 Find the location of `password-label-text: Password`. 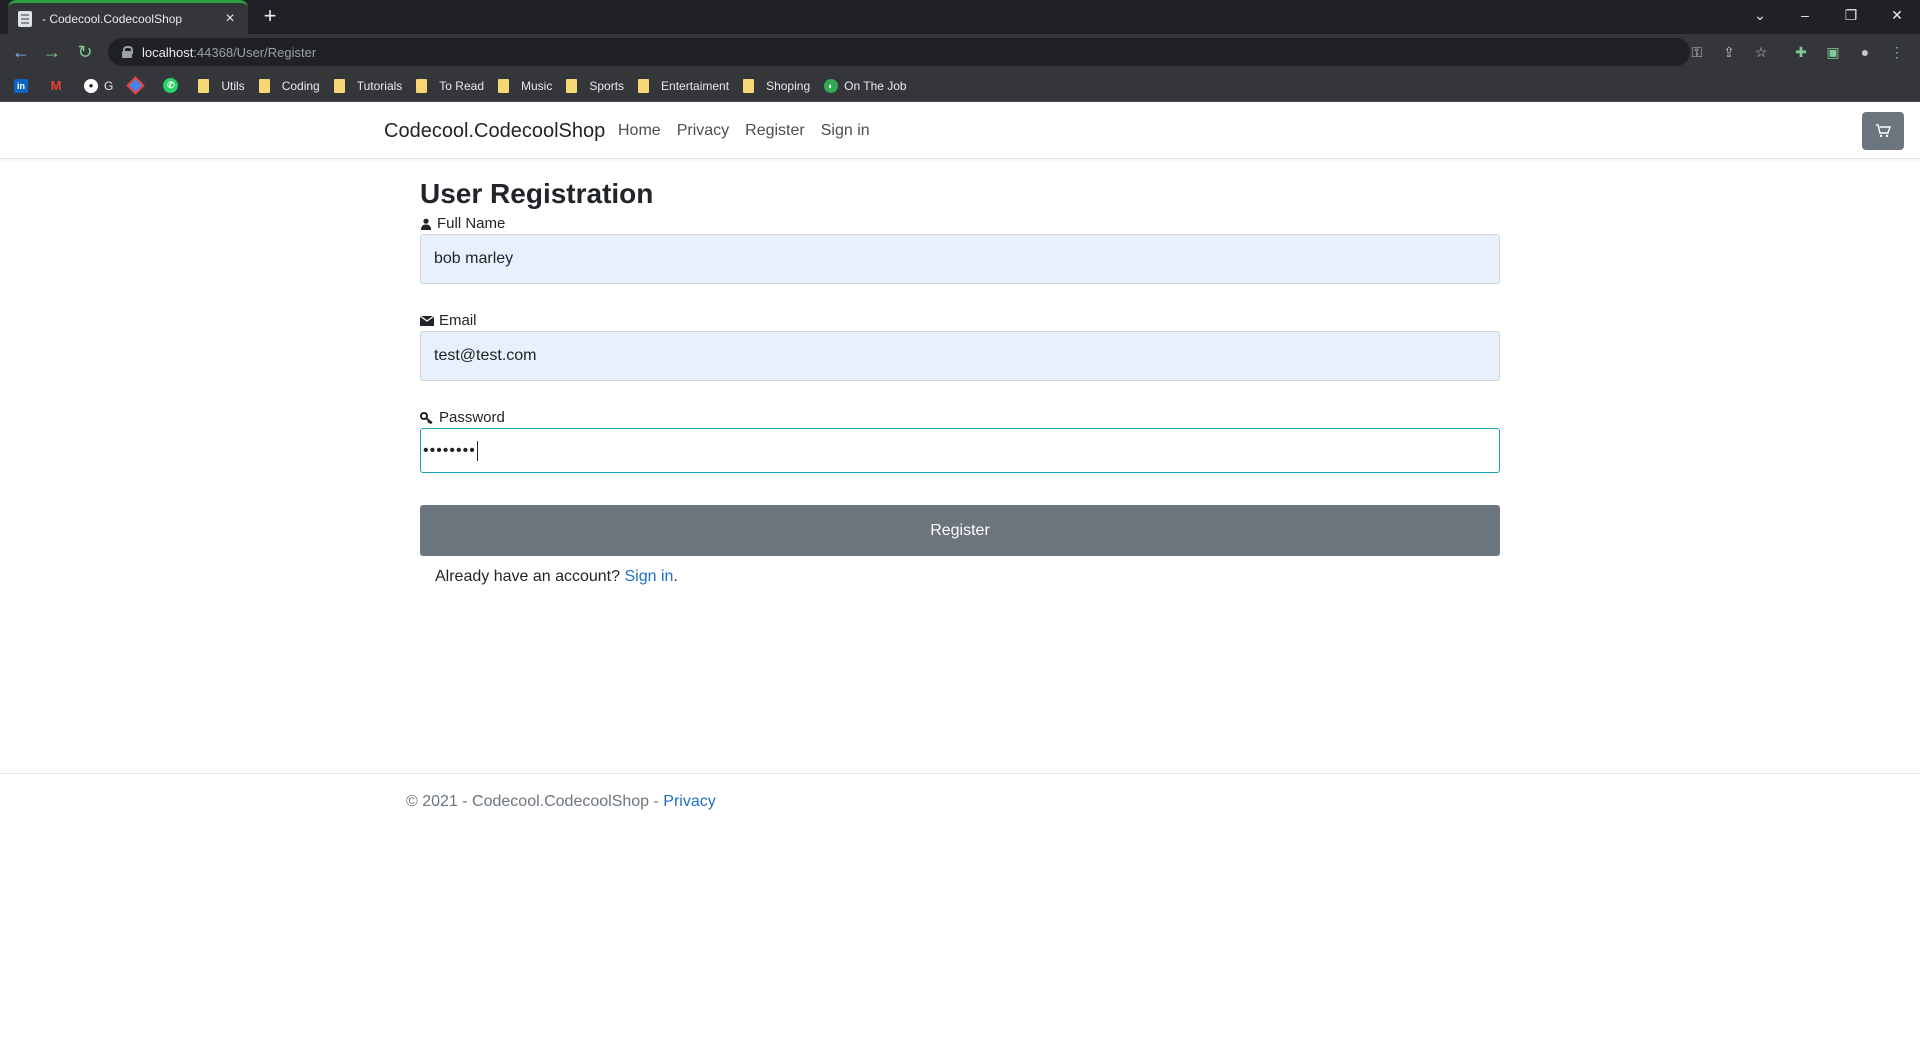

password-label-text: Password is located at coordinates (472, 417).